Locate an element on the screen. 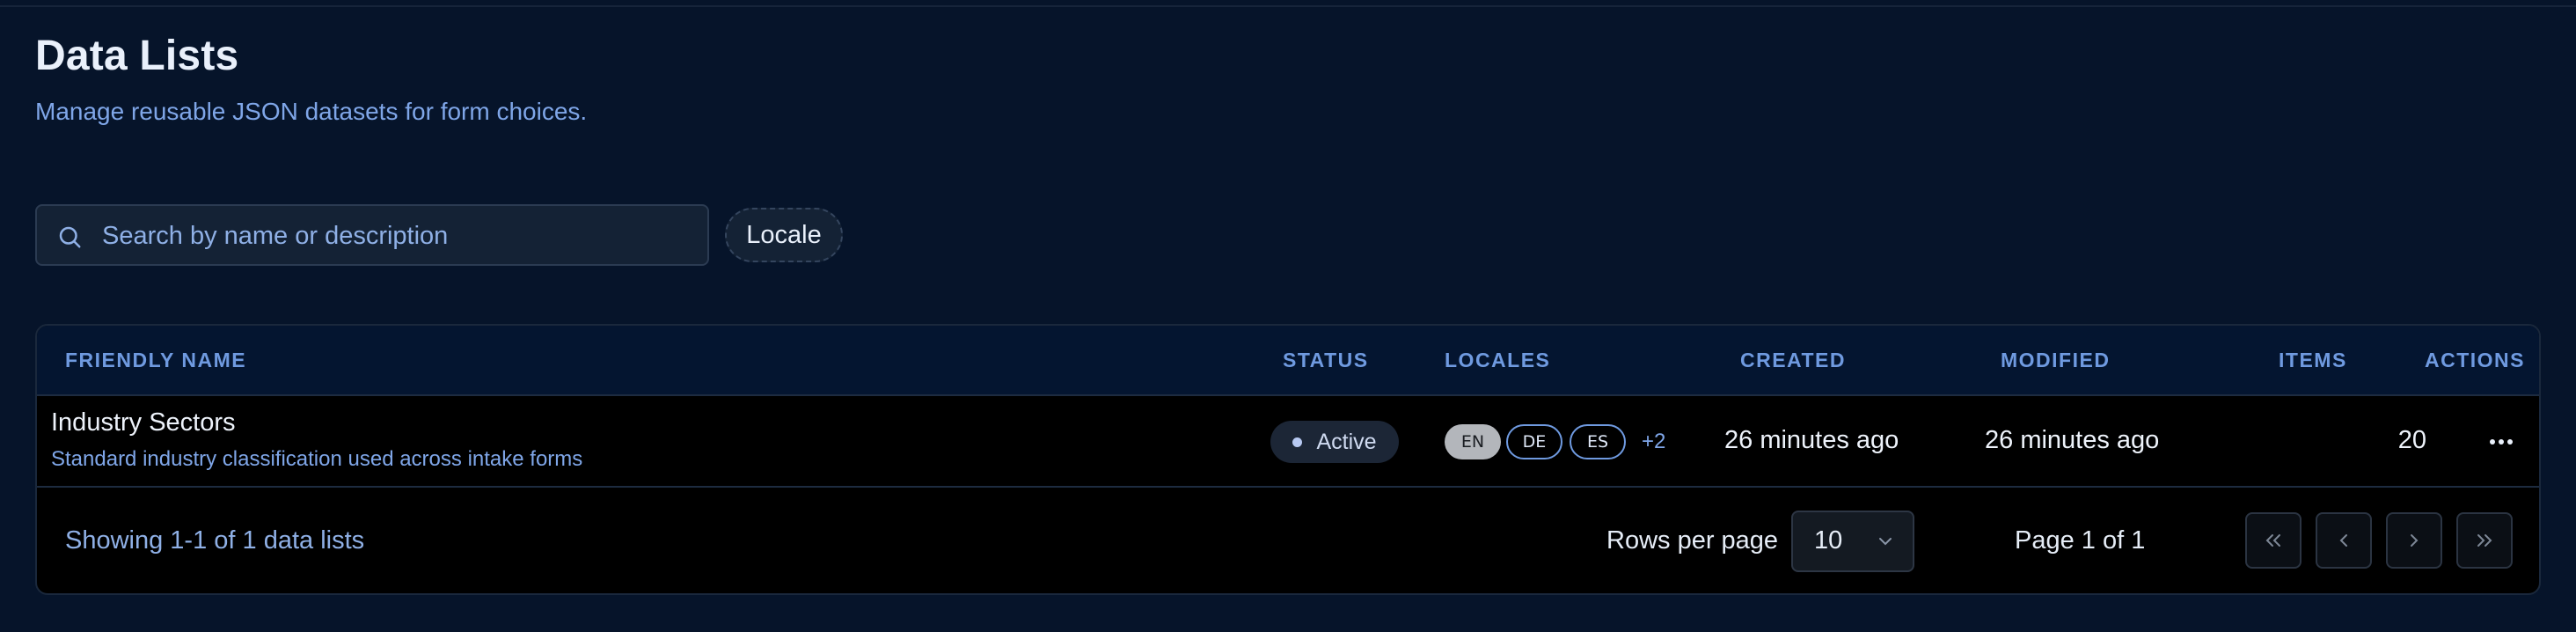  row-items-count: 20 is located at coordinates (2411, 440).